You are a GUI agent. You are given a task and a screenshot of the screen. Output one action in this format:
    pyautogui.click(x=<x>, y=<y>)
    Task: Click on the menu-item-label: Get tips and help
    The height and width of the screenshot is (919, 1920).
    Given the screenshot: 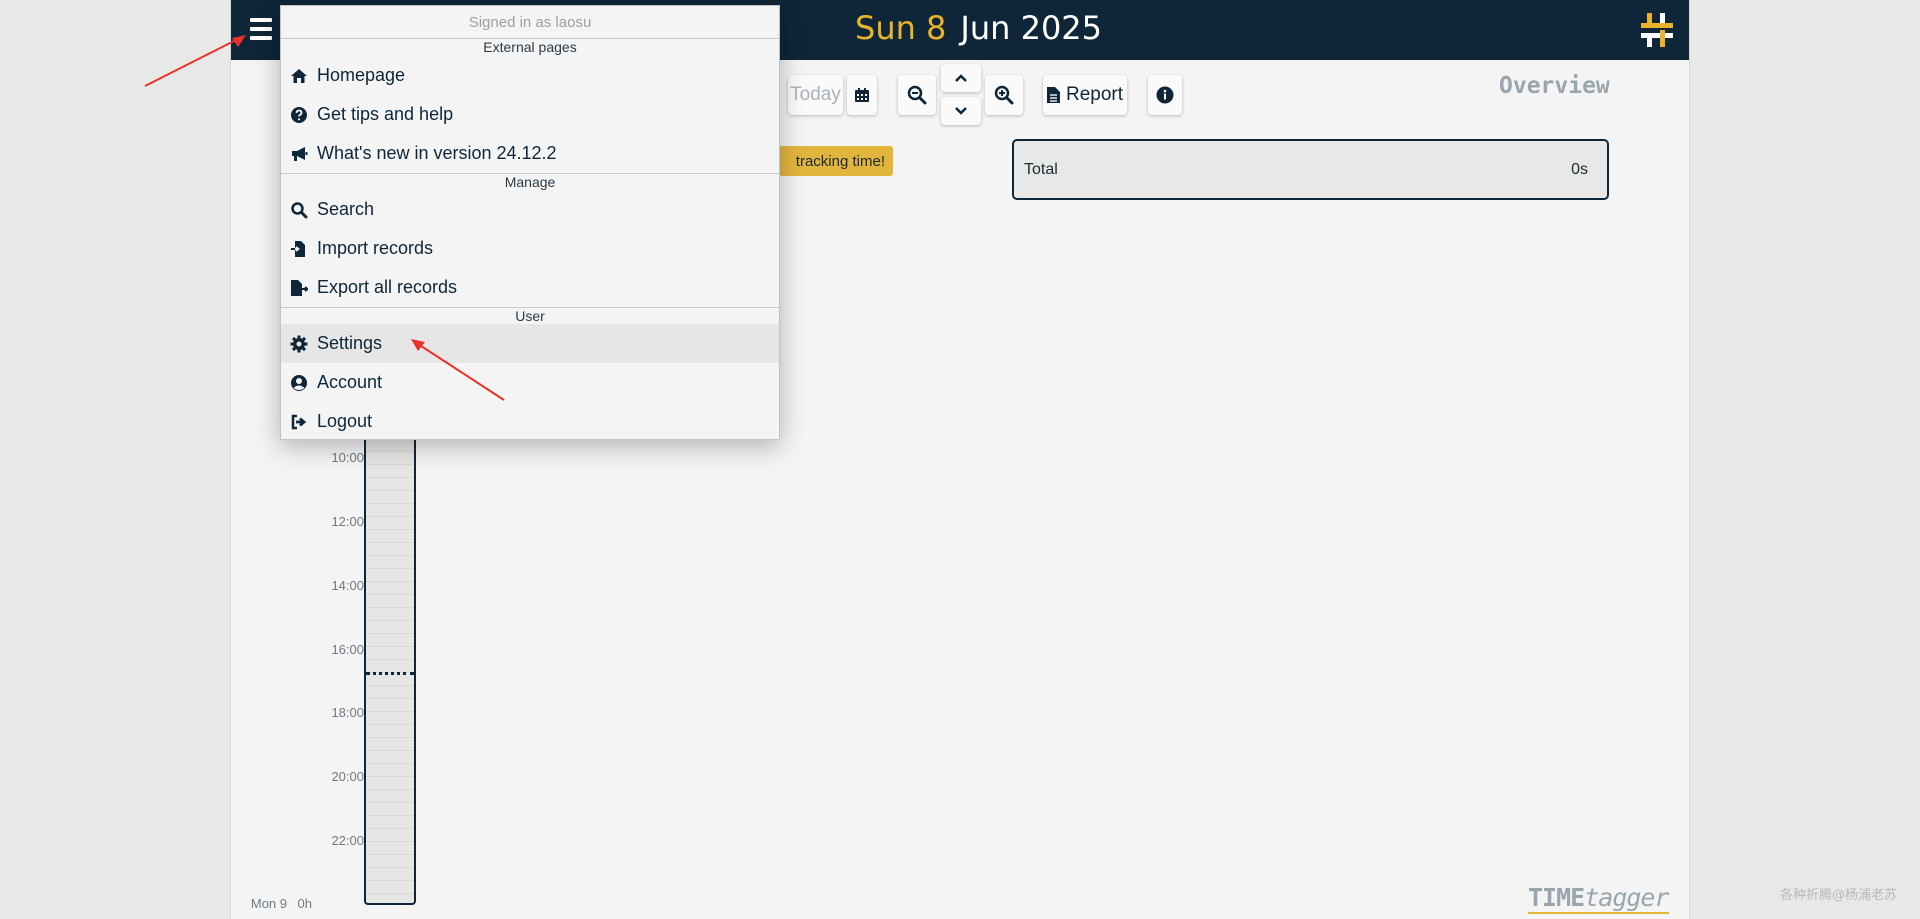 What is the action you would take?
    pyautogui.click(x=385, y=114)
    